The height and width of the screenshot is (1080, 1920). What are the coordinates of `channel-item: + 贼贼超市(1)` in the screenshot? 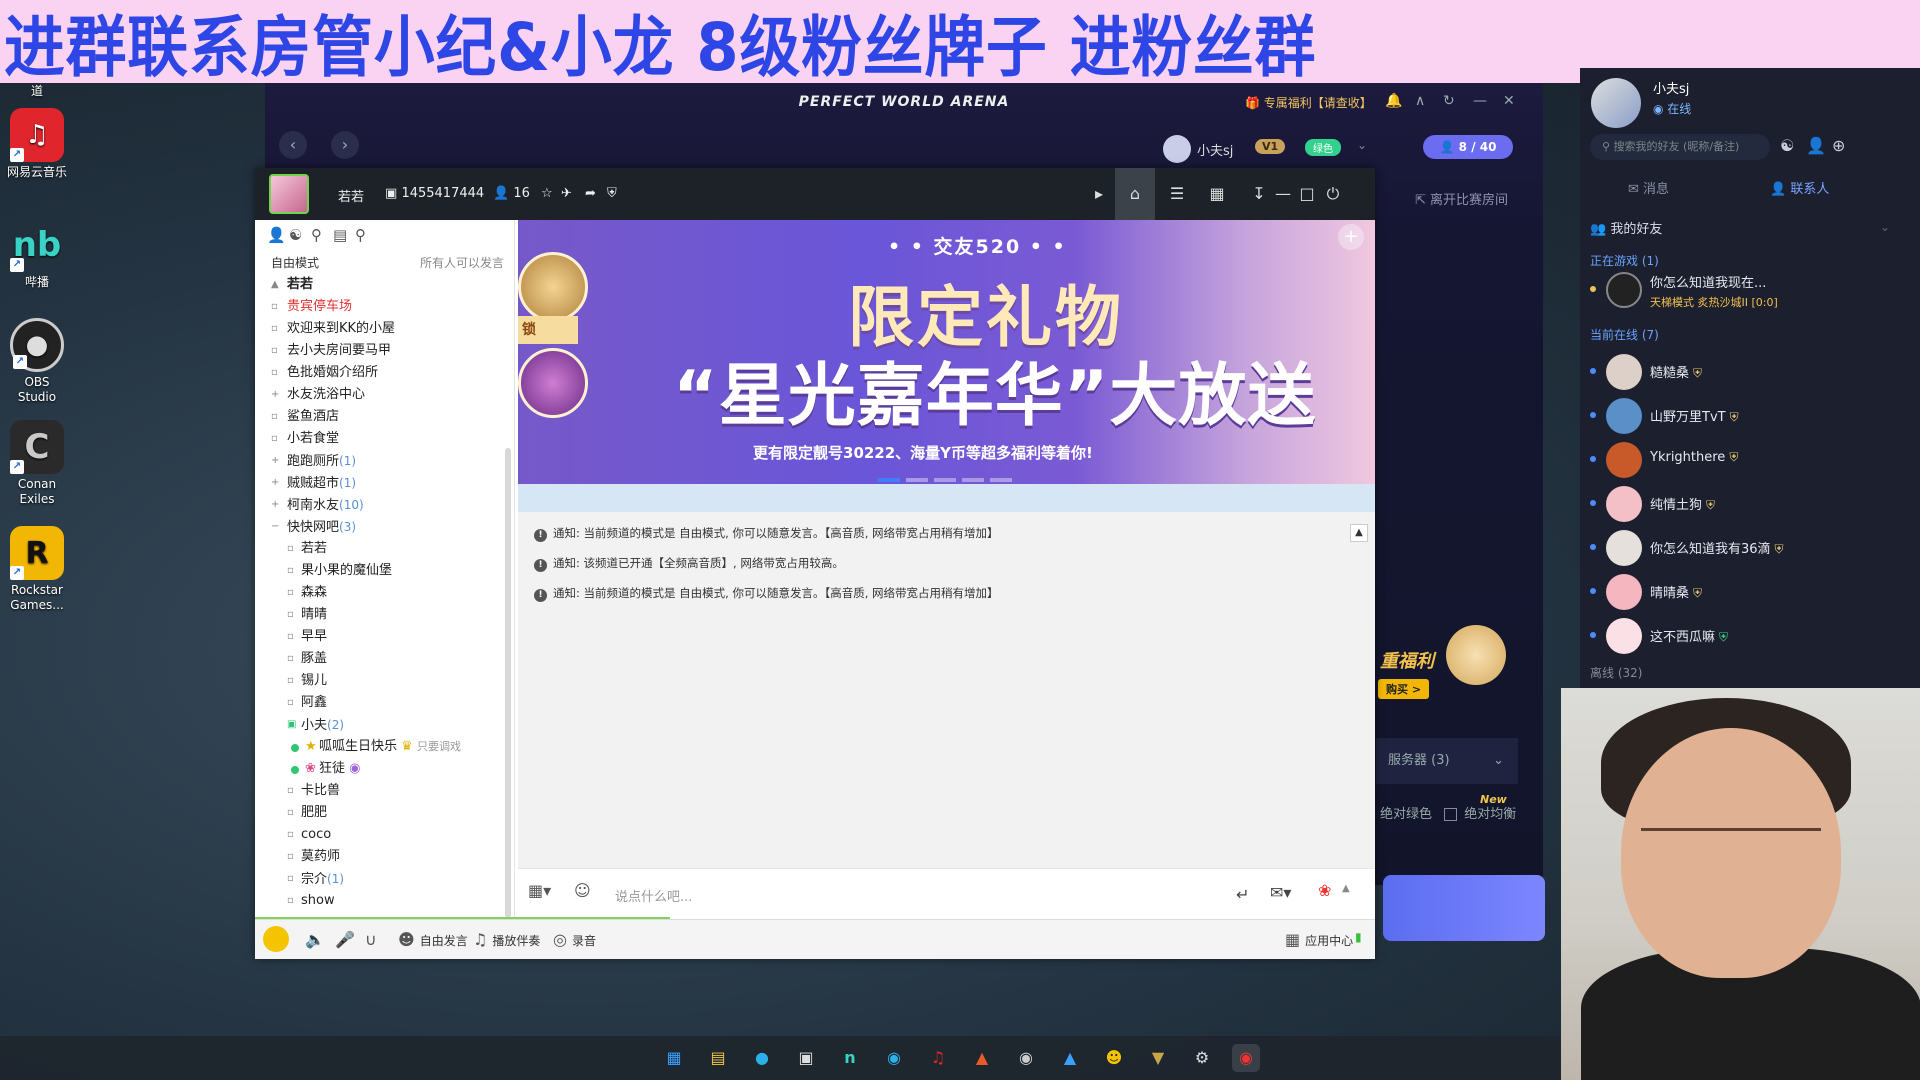 It's located at (385, 483).